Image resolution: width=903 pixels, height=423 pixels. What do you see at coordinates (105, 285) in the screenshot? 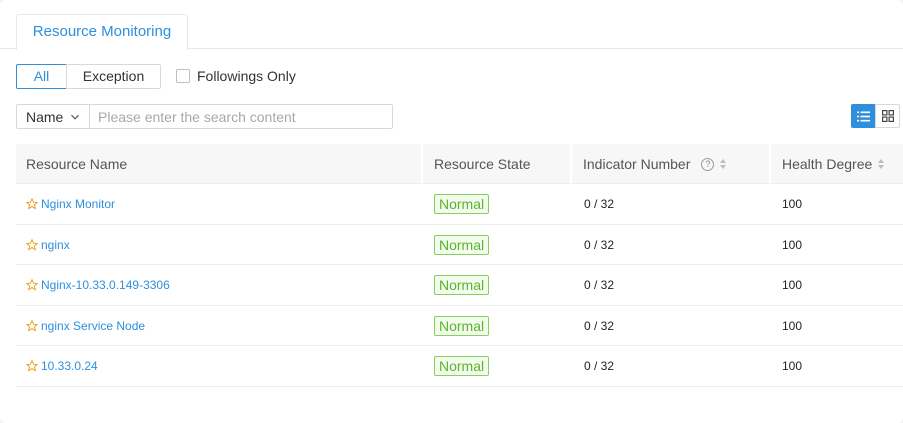
I see `resource-name-link: Nginx-10.33.0.149-3306` at bounding box center [105, 285].